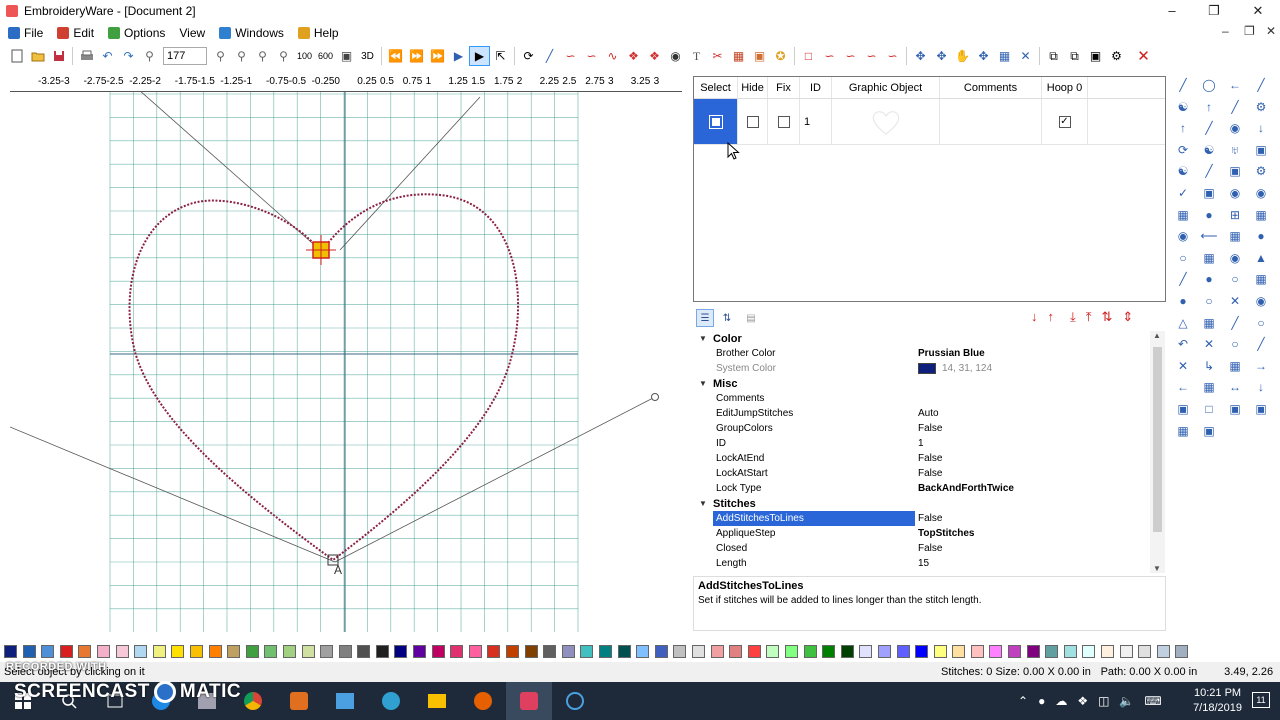 This screenshot has height=720, width=1280. Describe the element at coordinates (1089, 317) in the screenshot. I see `move-top-icon: ⤒` at that location.